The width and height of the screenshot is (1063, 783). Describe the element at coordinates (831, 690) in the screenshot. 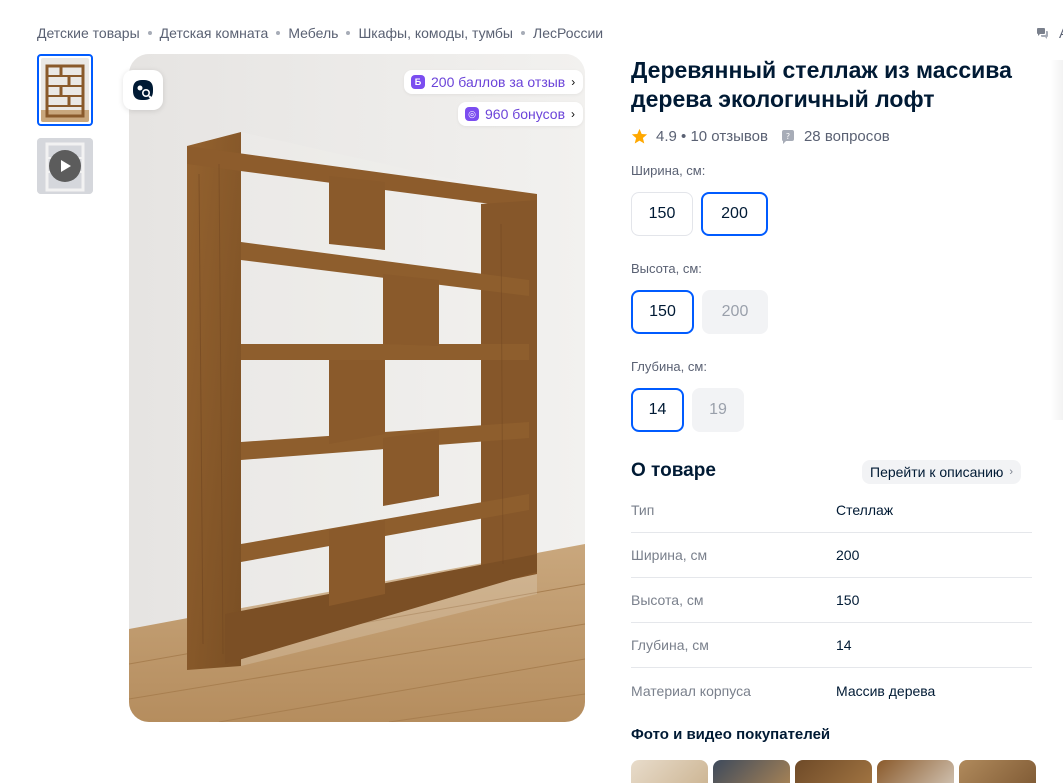

I see `spec-row: Материал корпуса Массив дерева` at that location.